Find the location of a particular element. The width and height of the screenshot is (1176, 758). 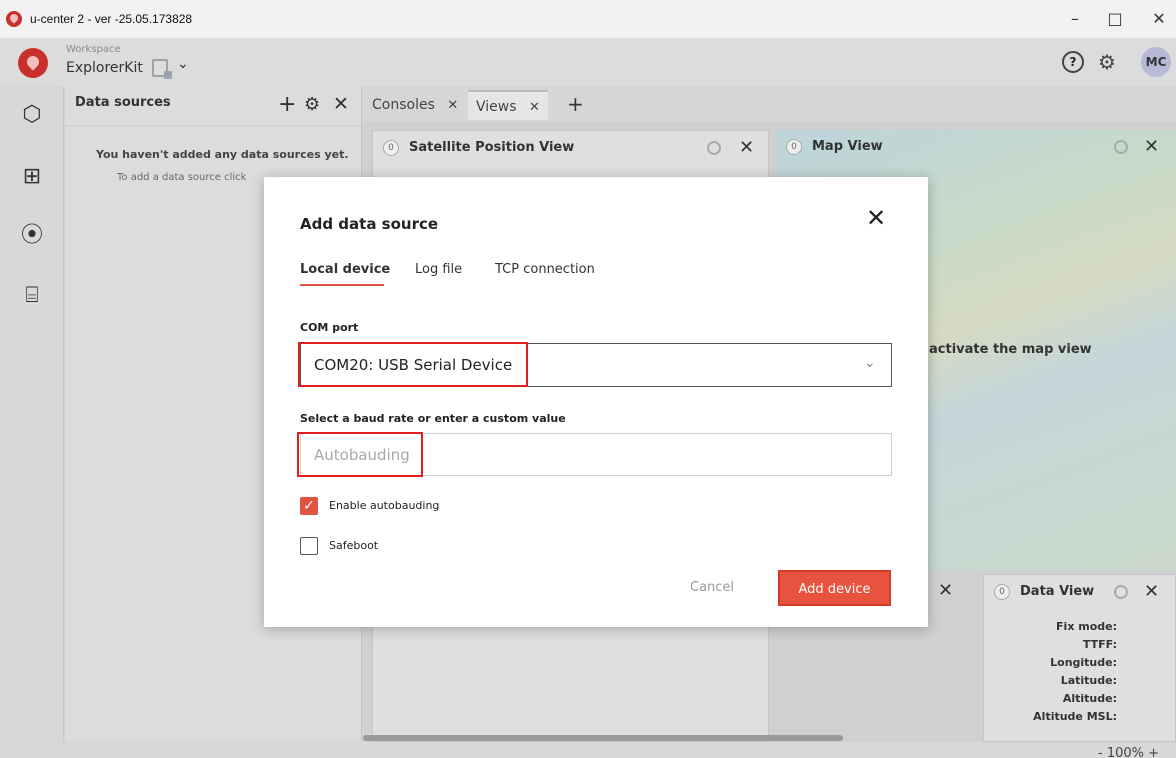

workspace-document-icon is located at coordinates (162, 69).